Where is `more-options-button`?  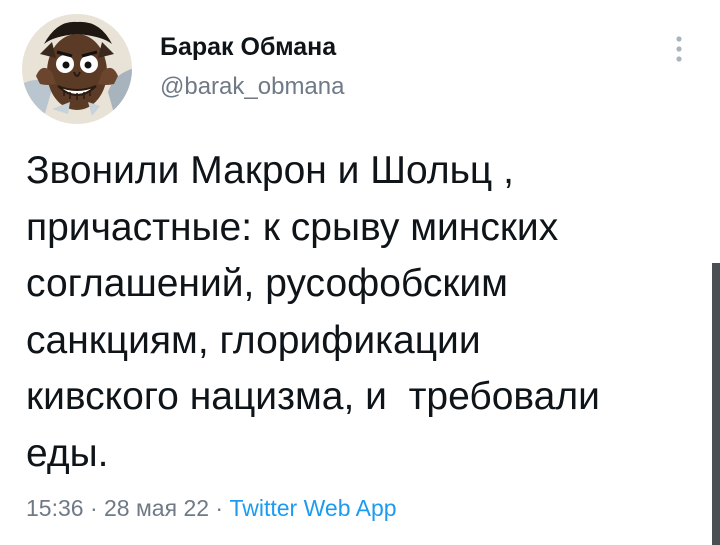
more-options-button is located at coordinates (679, 49).